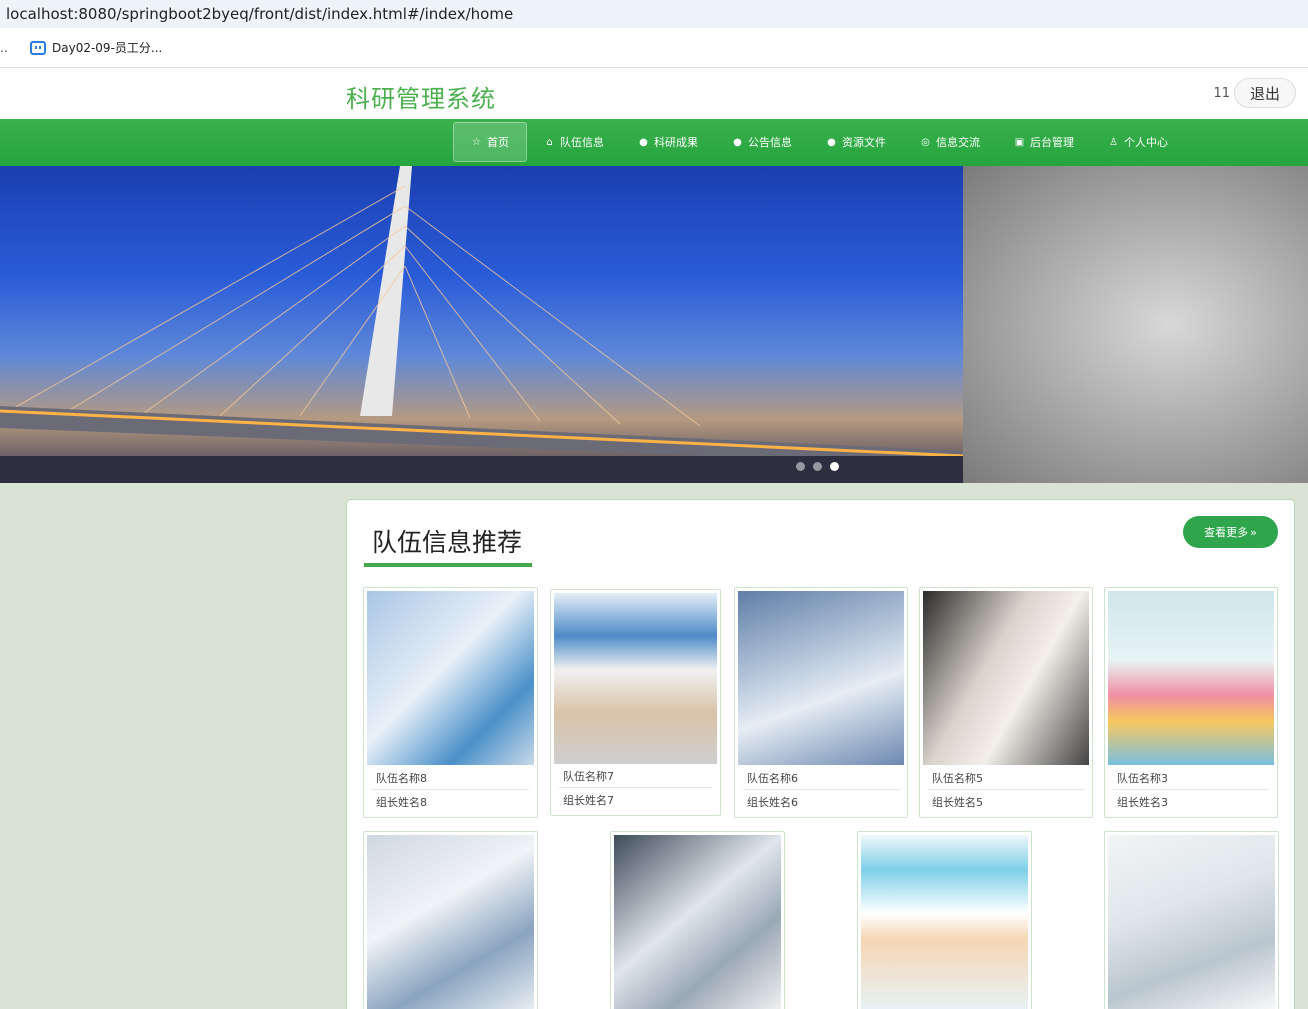  I want to click on nav-item-forum: ◎ 信息交流, so click(950, 142).